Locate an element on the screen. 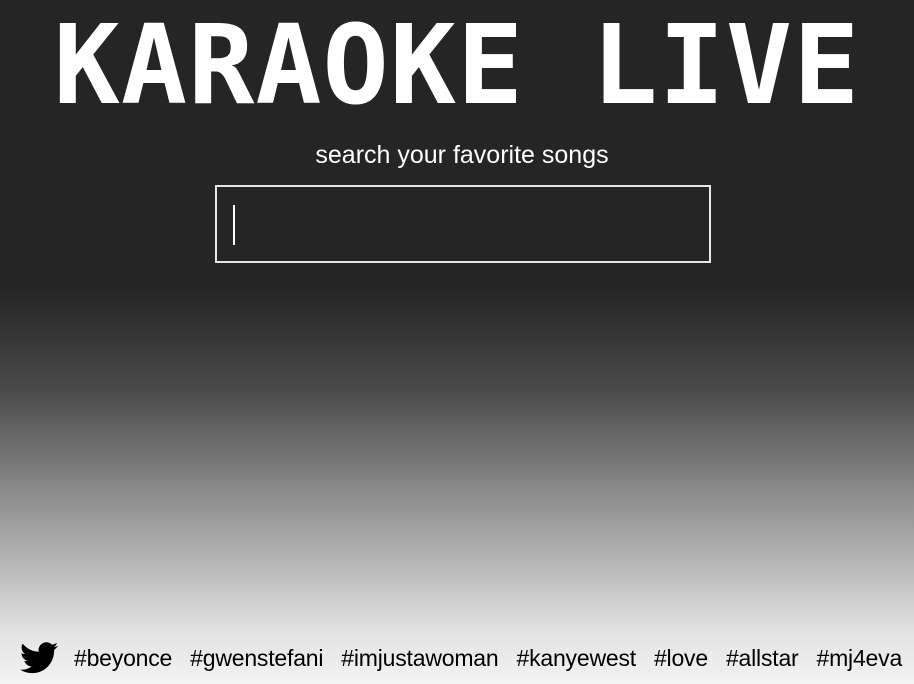  text-caret is located at coordinates (234, 225).